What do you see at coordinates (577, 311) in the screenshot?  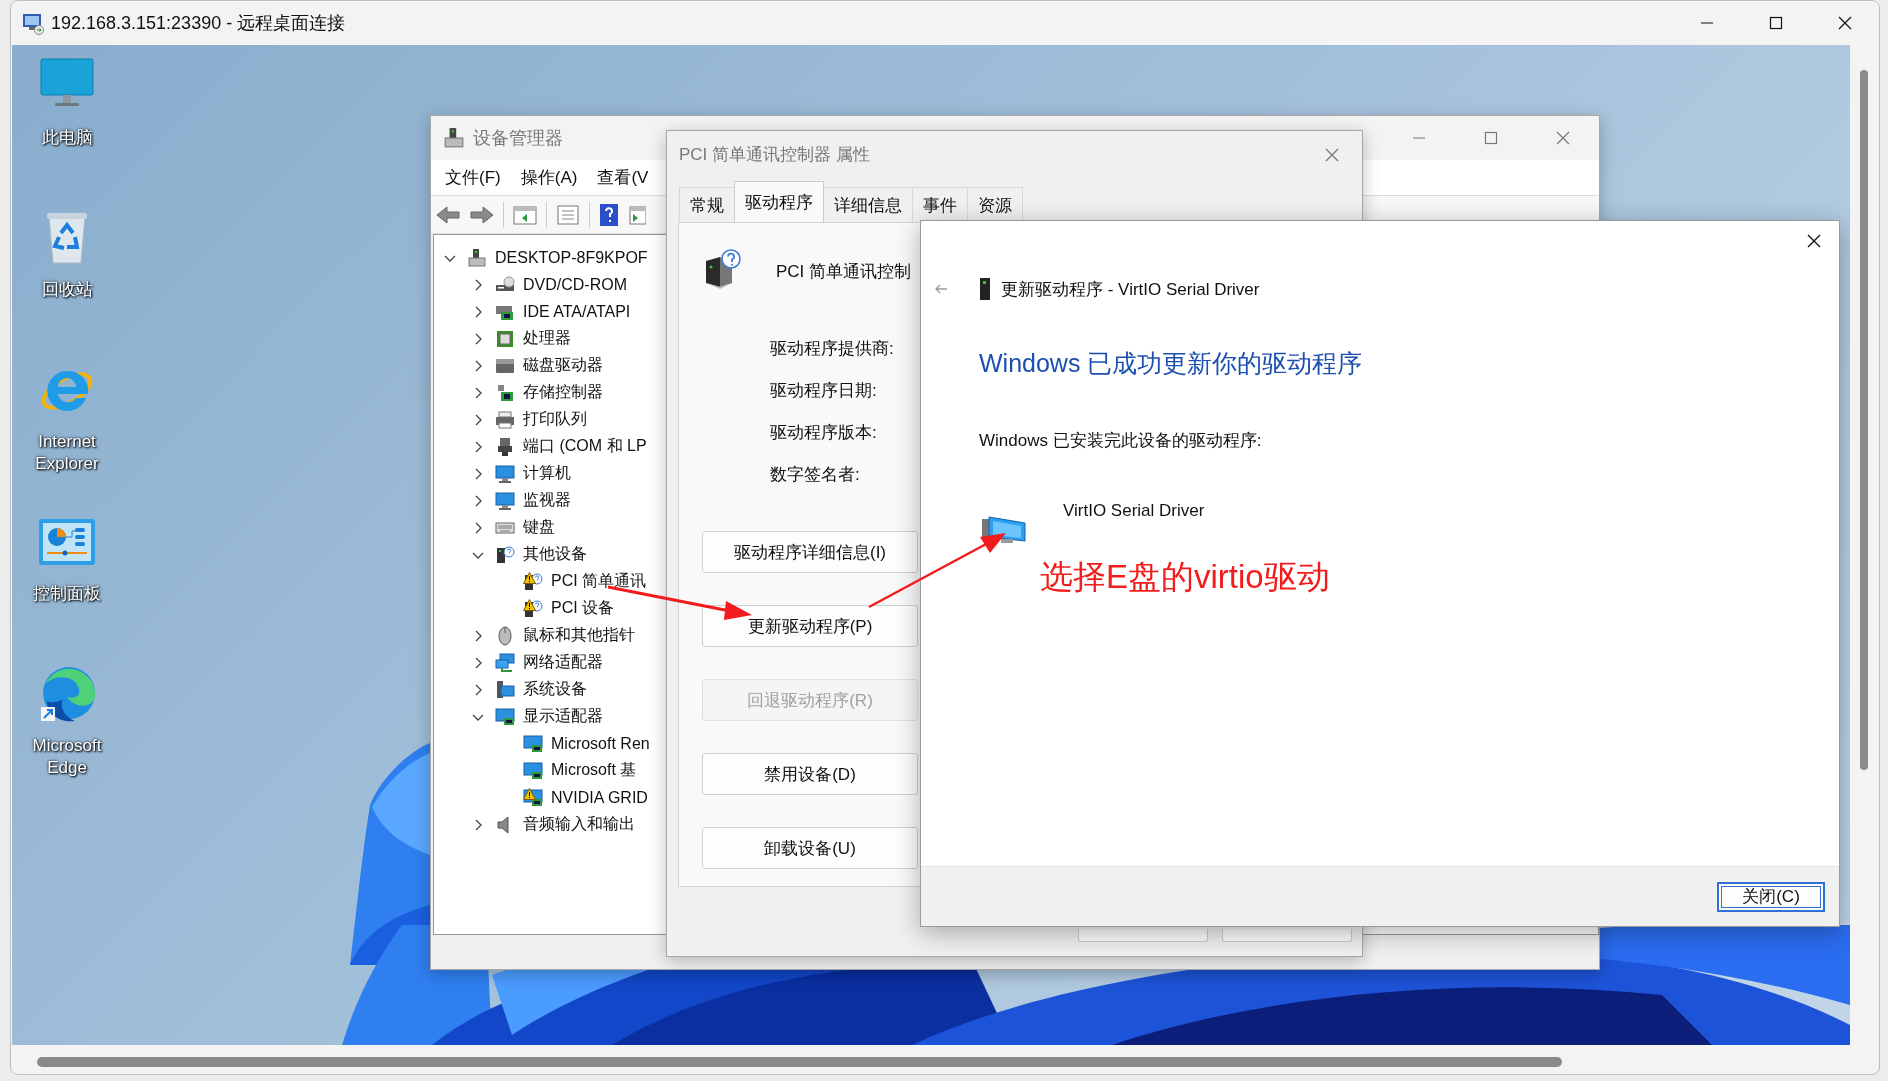 I see `tree-item-label: IDE ATA/ATAPI` at bounding box center [577, 311].